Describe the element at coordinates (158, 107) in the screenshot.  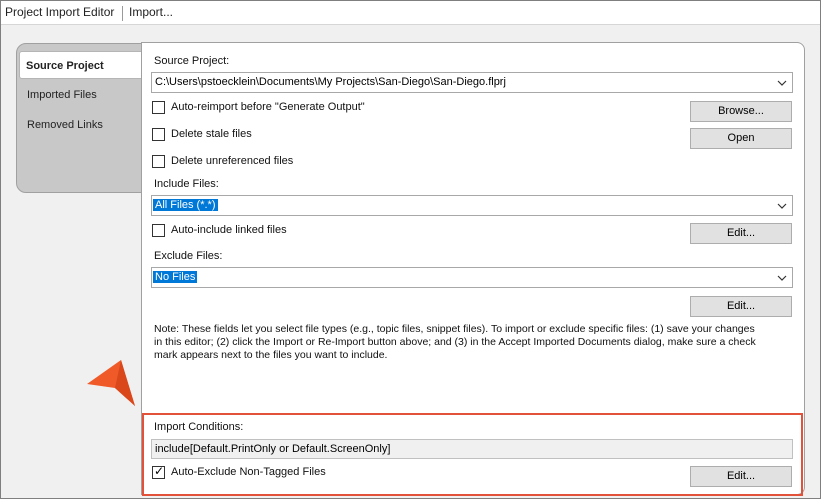
I see `auto-reimport-checkbox` at that location.